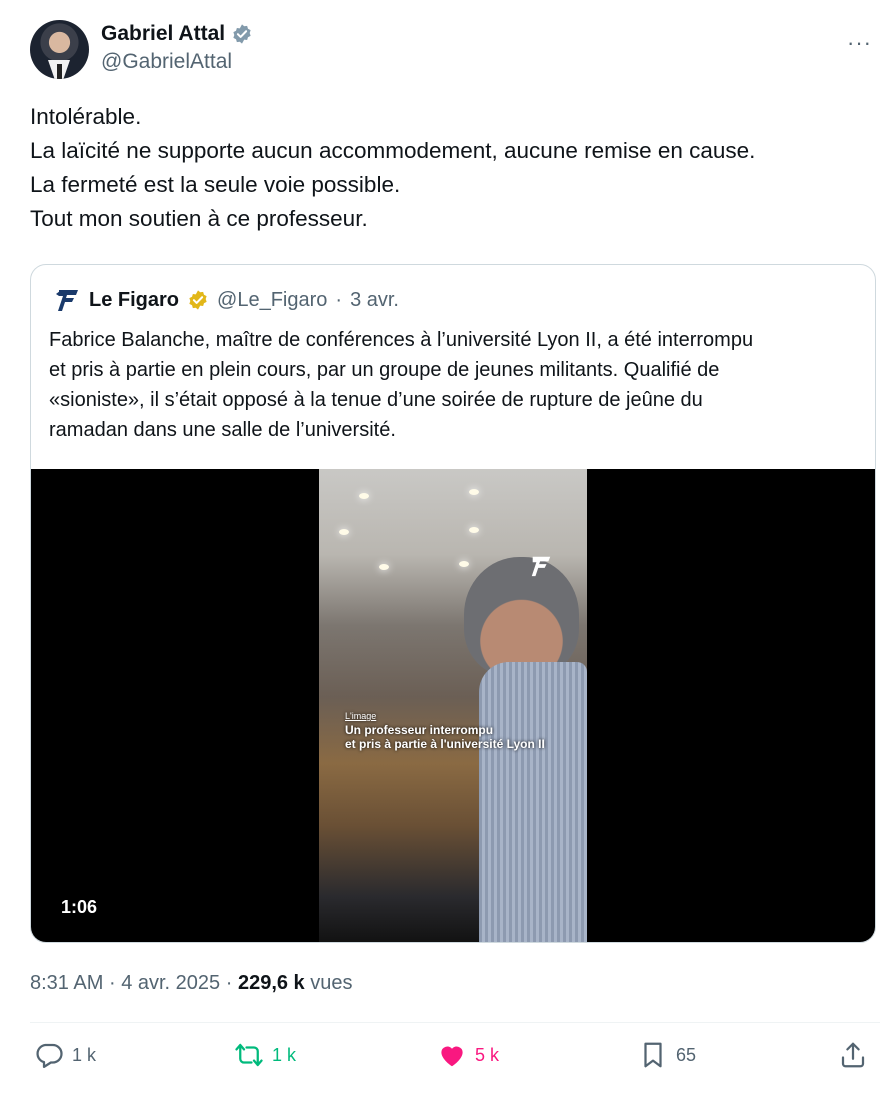  What do you see at coordinates (271, 983) in the screenshot?
I see `view-count: 229,6 k` at bounding box center [271, 983].